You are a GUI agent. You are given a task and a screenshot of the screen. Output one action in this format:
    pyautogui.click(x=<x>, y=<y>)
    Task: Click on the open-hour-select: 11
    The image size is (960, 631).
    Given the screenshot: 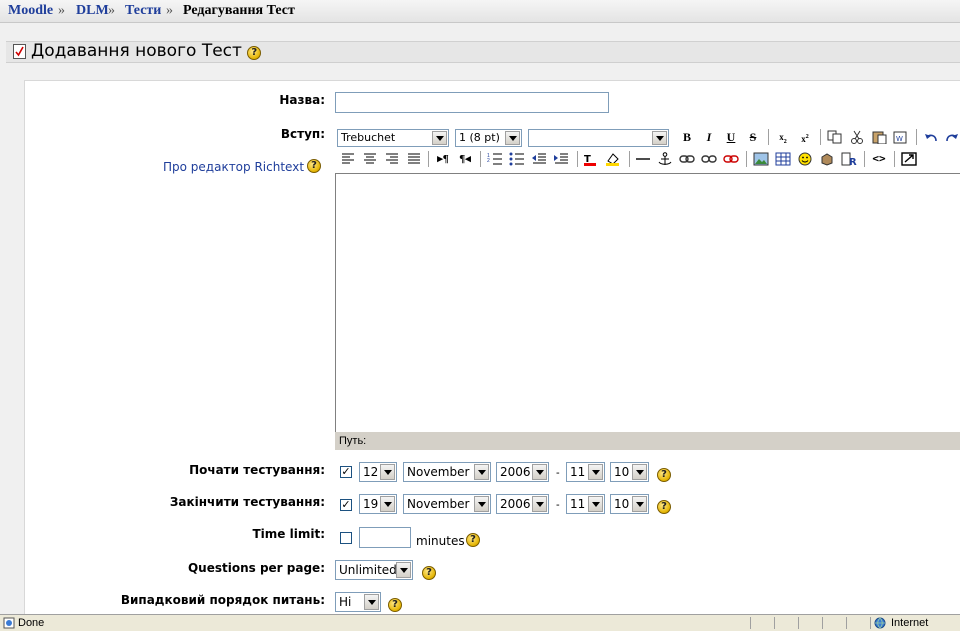 What is the action you would take?
    pyautogui.click(x=585, y=472)
    